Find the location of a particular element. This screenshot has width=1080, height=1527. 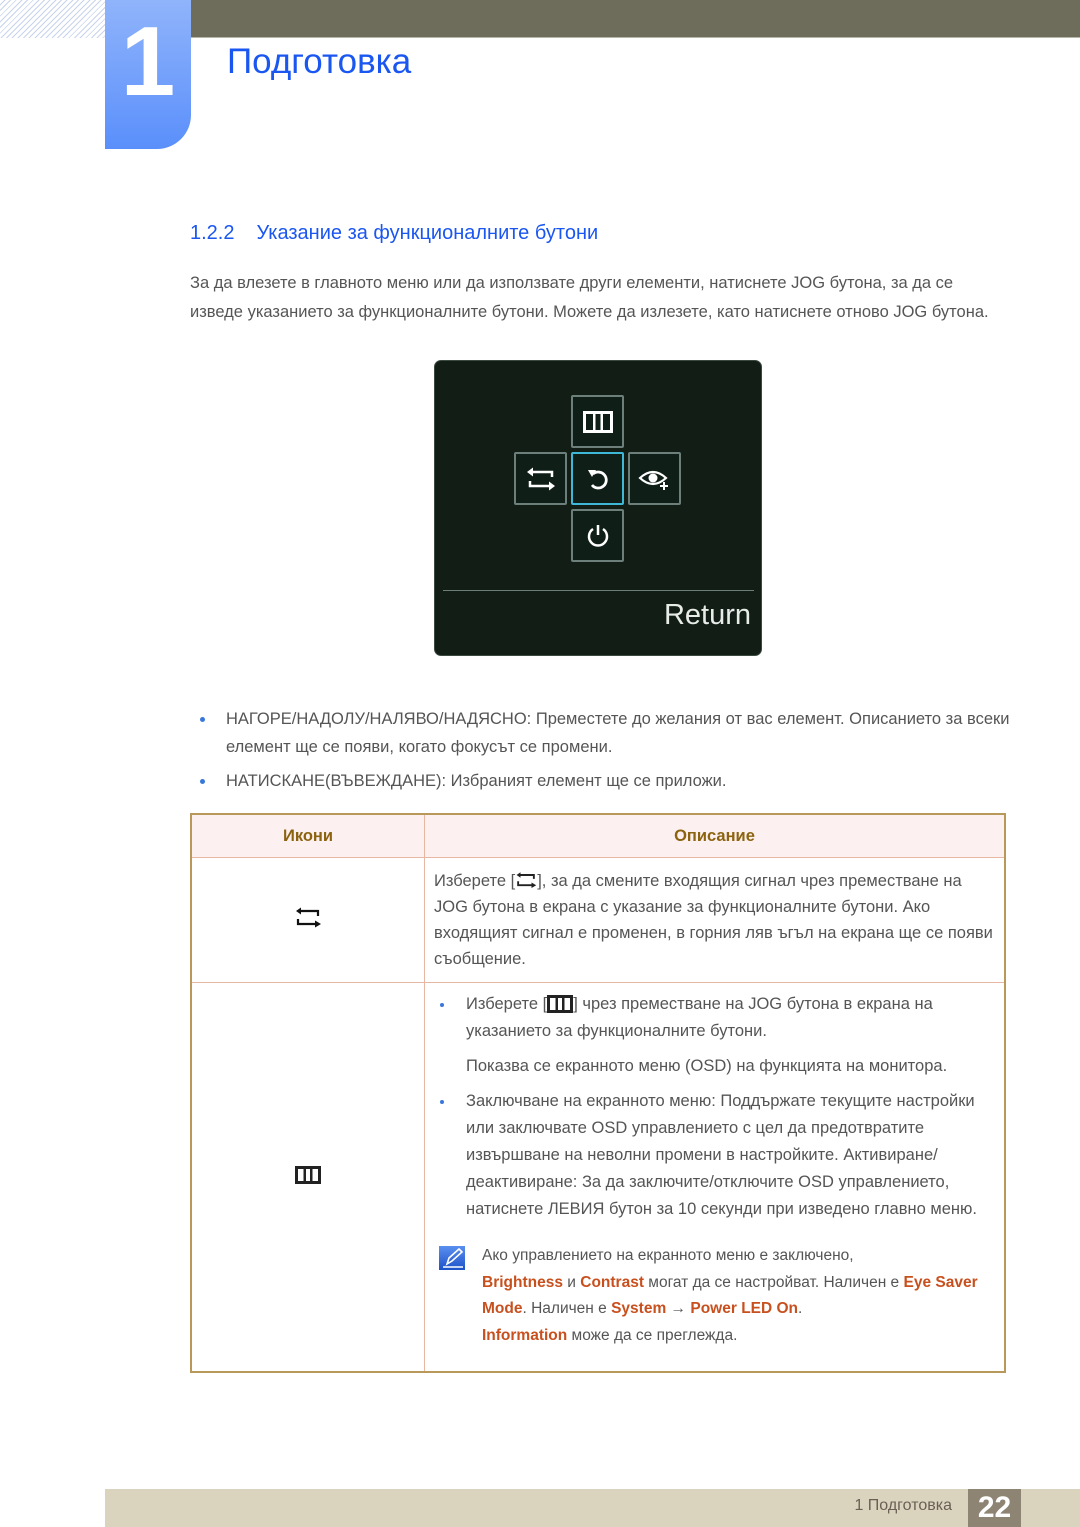

page-footer: 1 Подготовка is located at coordinates (592, 1508).